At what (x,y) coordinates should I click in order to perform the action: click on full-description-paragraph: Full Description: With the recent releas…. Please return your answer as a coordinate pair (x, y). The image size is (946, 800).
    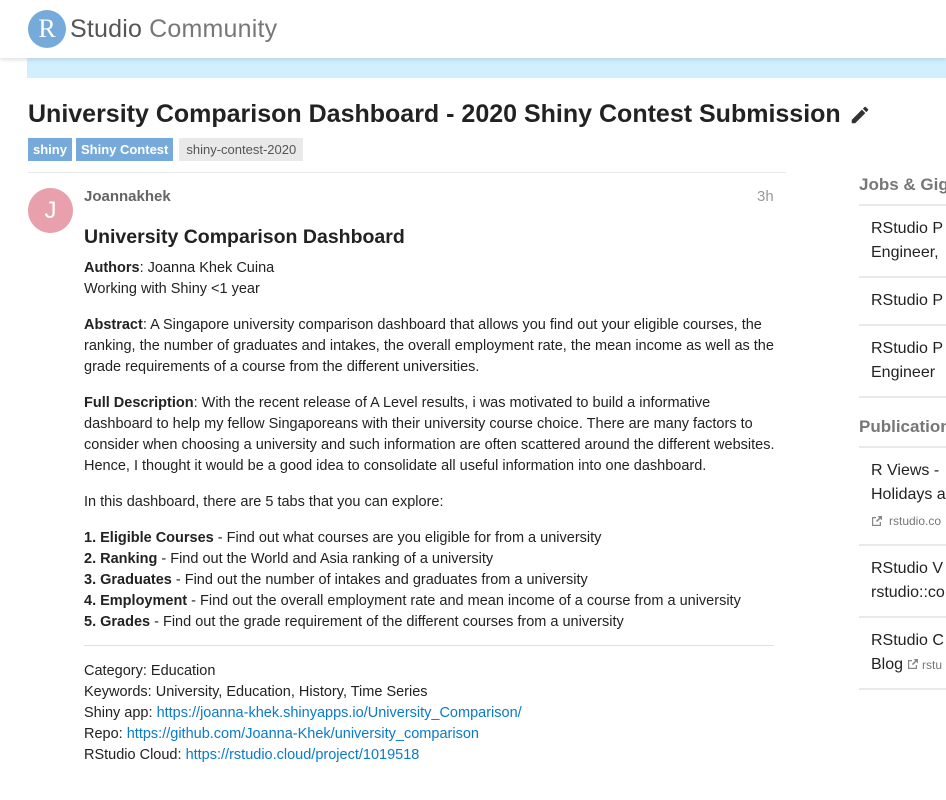
    Looking at the image, I should click on (431, 435).